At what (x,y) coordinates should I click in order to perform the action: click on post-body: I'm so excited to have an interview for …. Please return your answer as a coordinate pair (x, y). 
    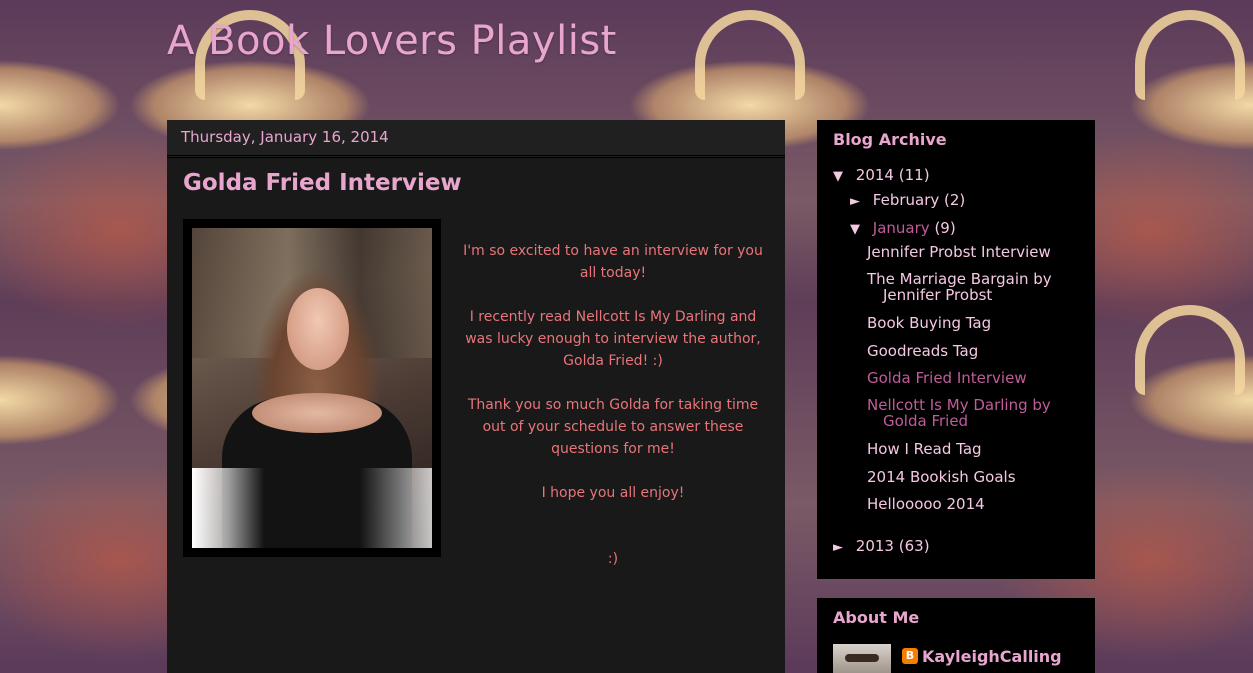
    Looking at the image, I should click on (613, 416).